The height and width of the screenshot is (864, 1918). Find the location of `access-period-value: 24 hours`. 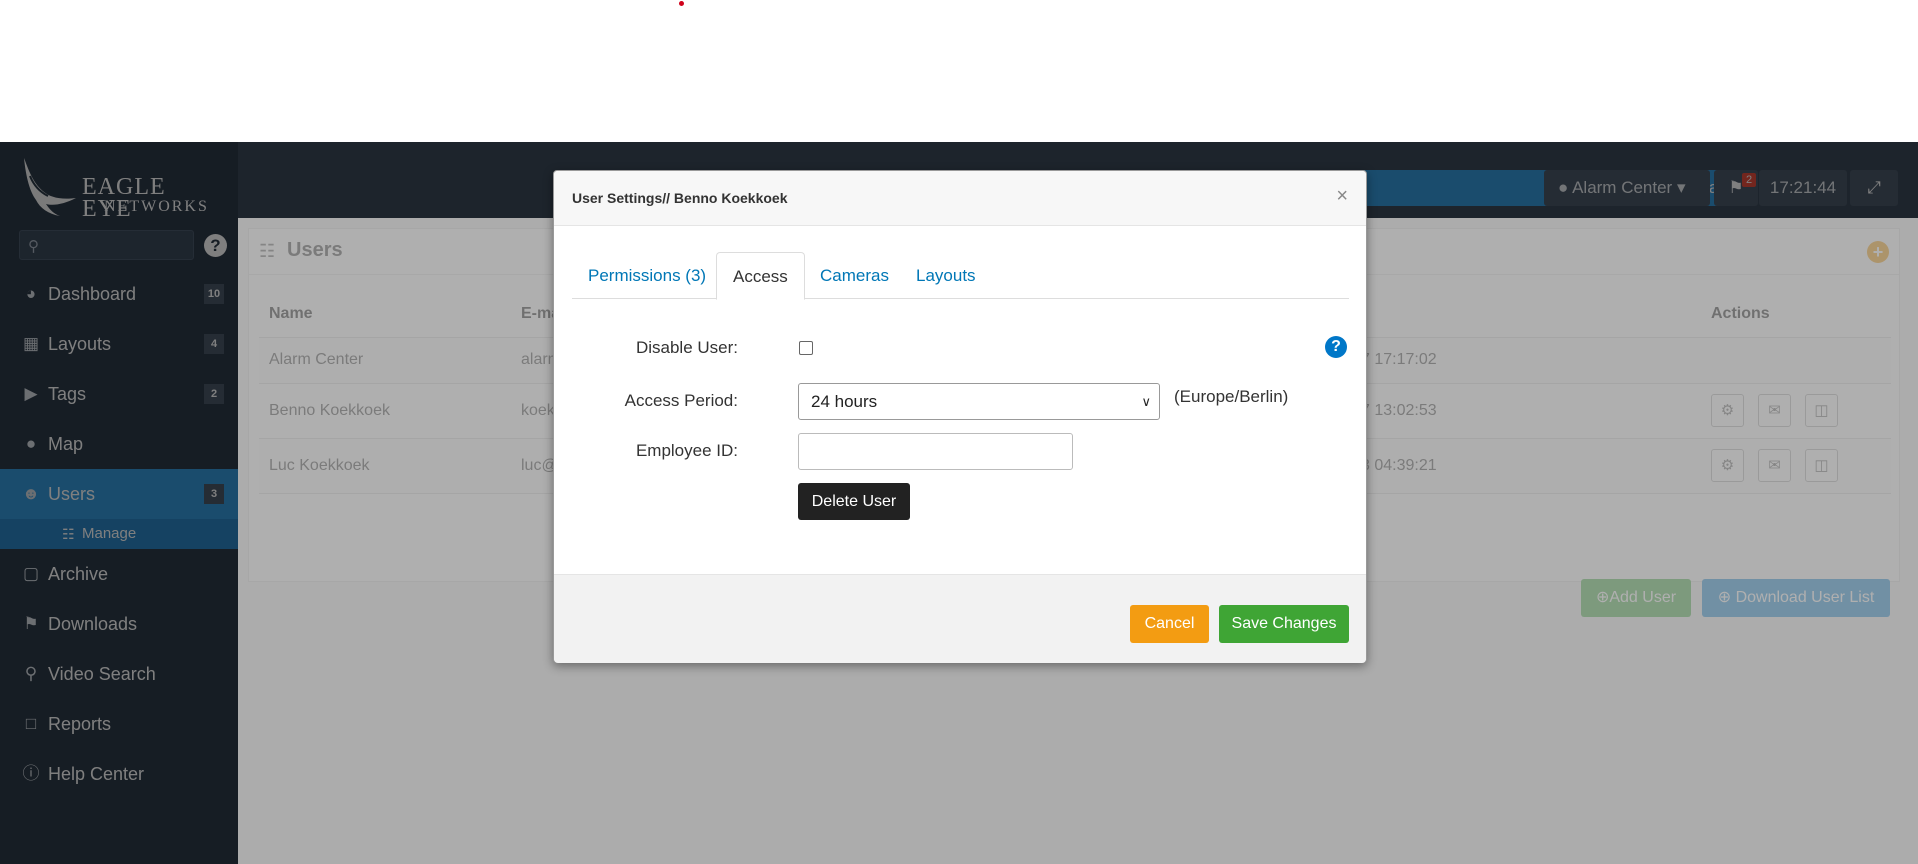

access-period-value: 24 hours is located at coordinates (844, 401).